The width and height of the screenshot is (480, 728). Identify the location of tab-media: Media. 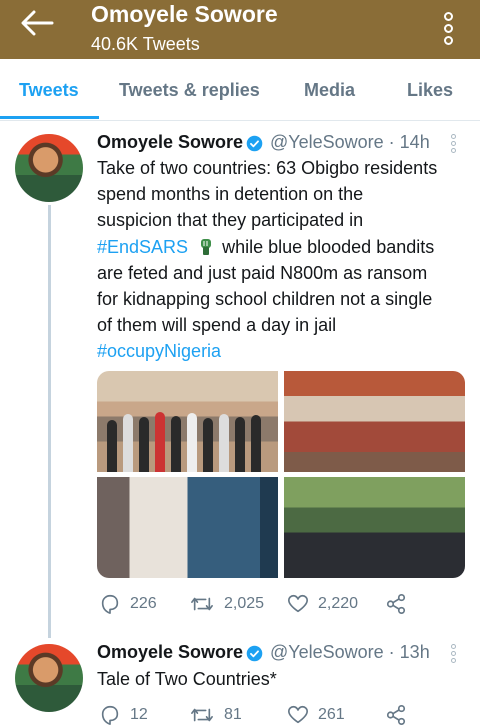
(329, 90).